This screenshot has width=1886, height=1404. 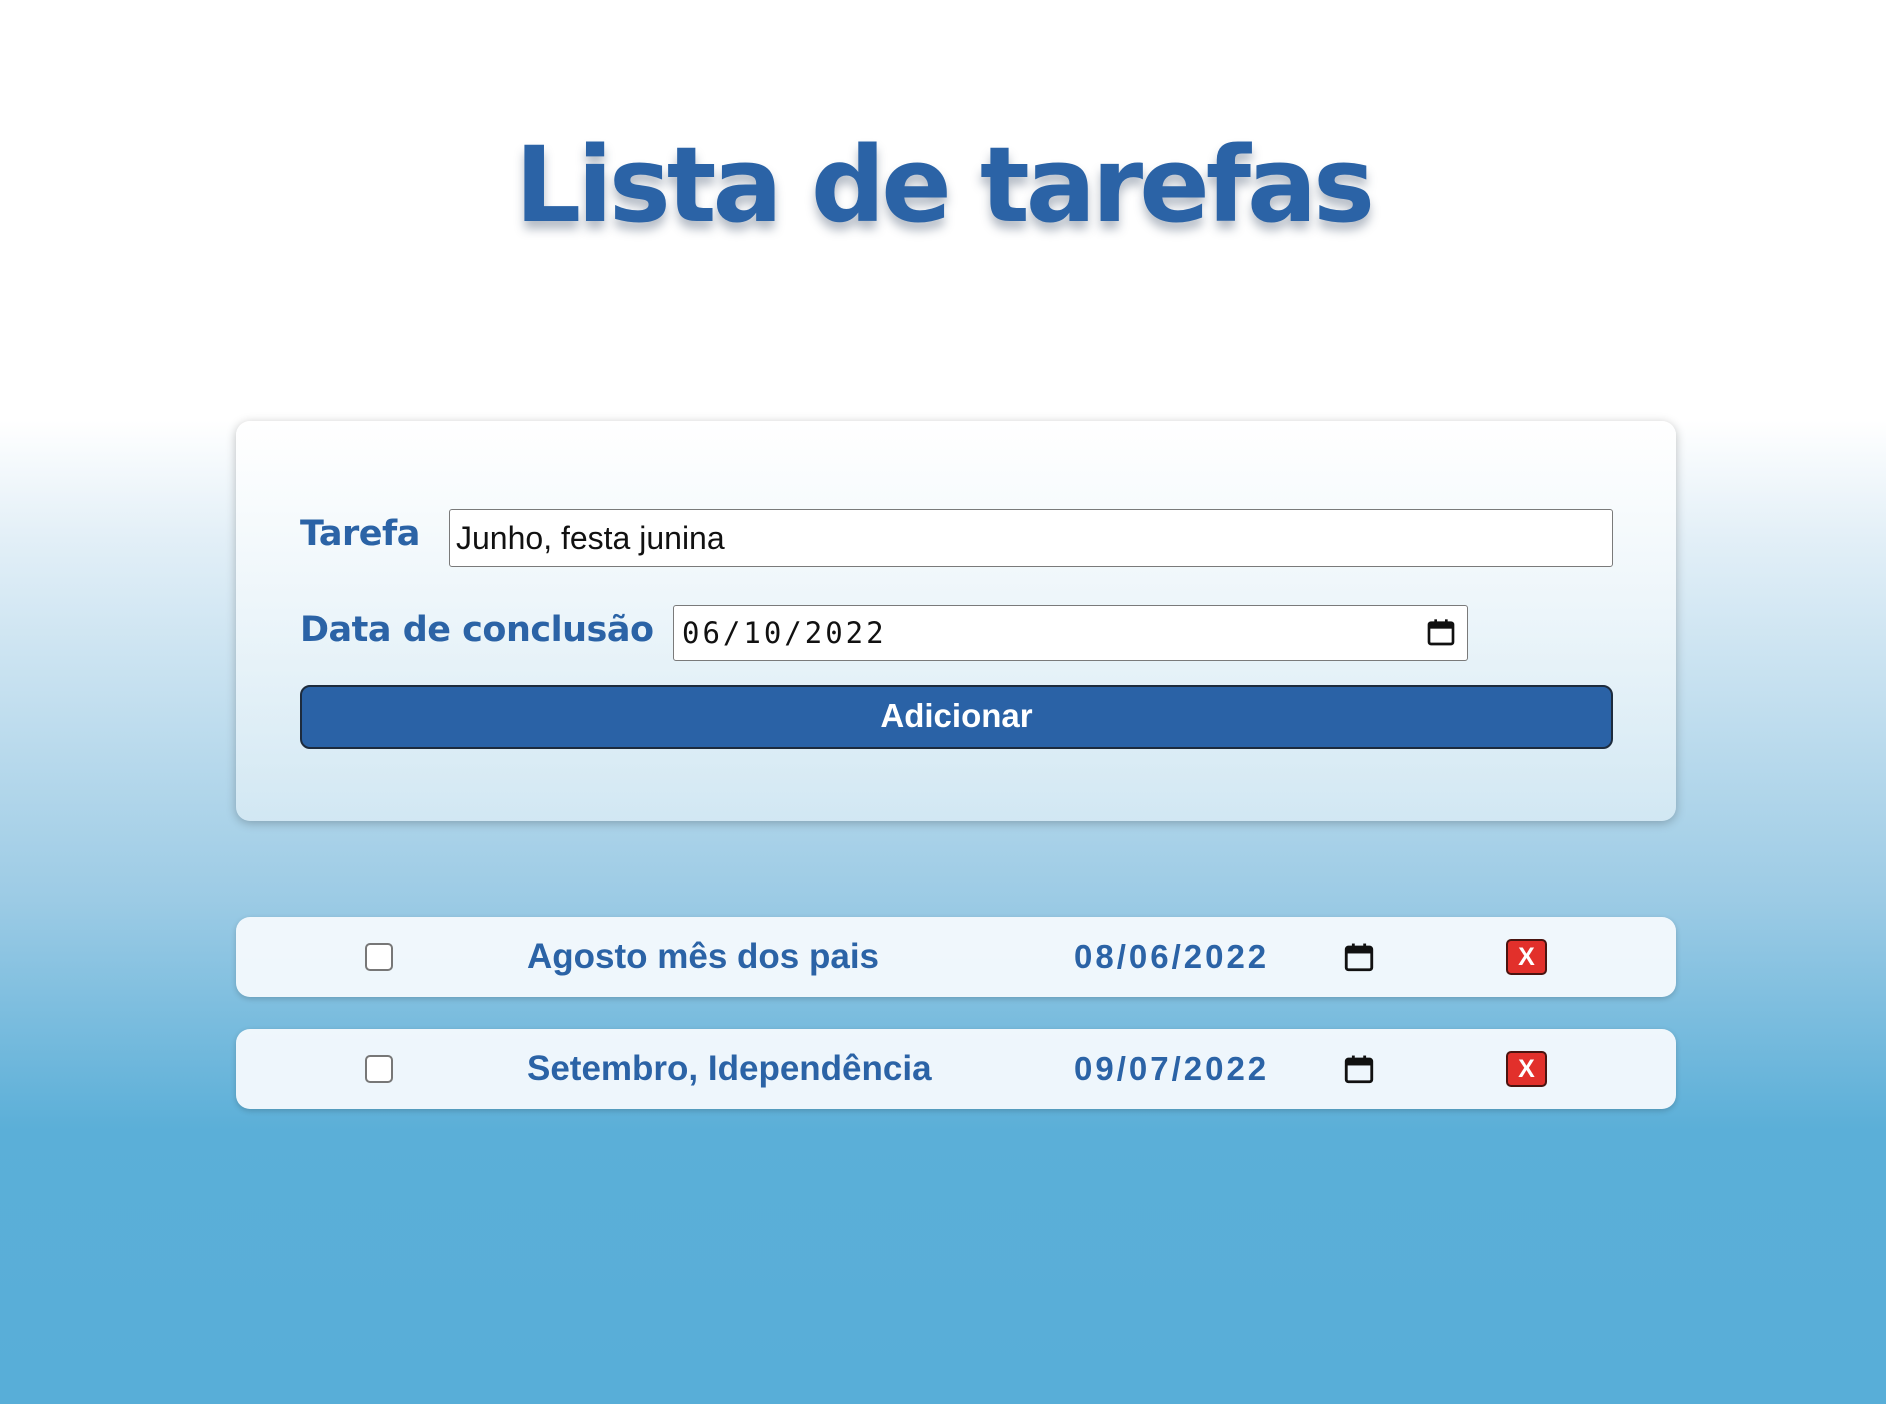 I want to click on page-title: Lista de tarefas, so click(x=944, y=185).